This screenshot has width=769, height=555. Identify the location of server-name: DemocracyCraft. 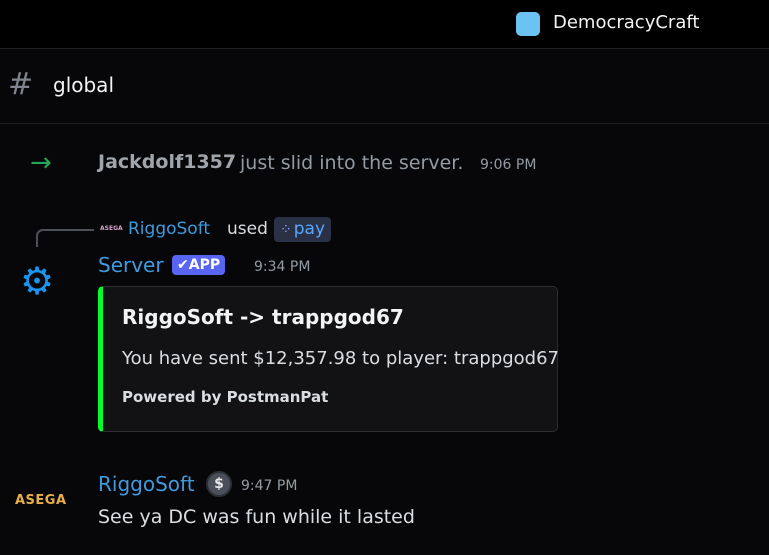
(626, 22).